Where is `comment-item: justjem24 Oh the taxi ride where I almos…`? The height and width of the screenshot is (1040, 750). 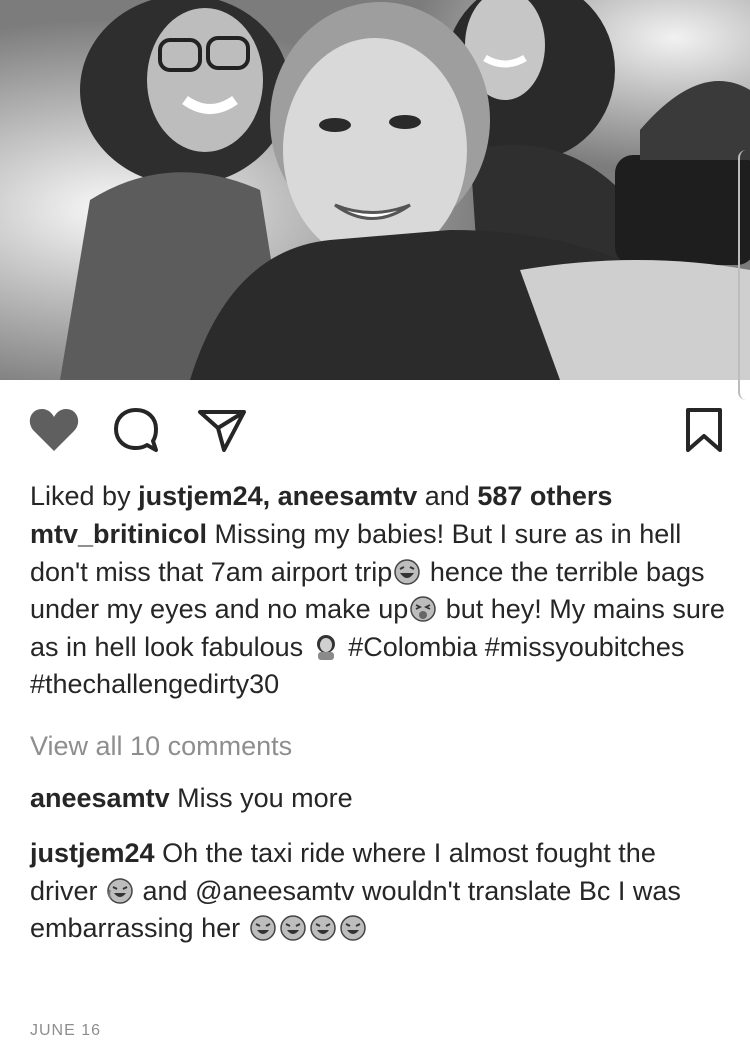
comment-item: justjem24 Oh the taxi ride where I almos… is located at coordinates (380, 891).